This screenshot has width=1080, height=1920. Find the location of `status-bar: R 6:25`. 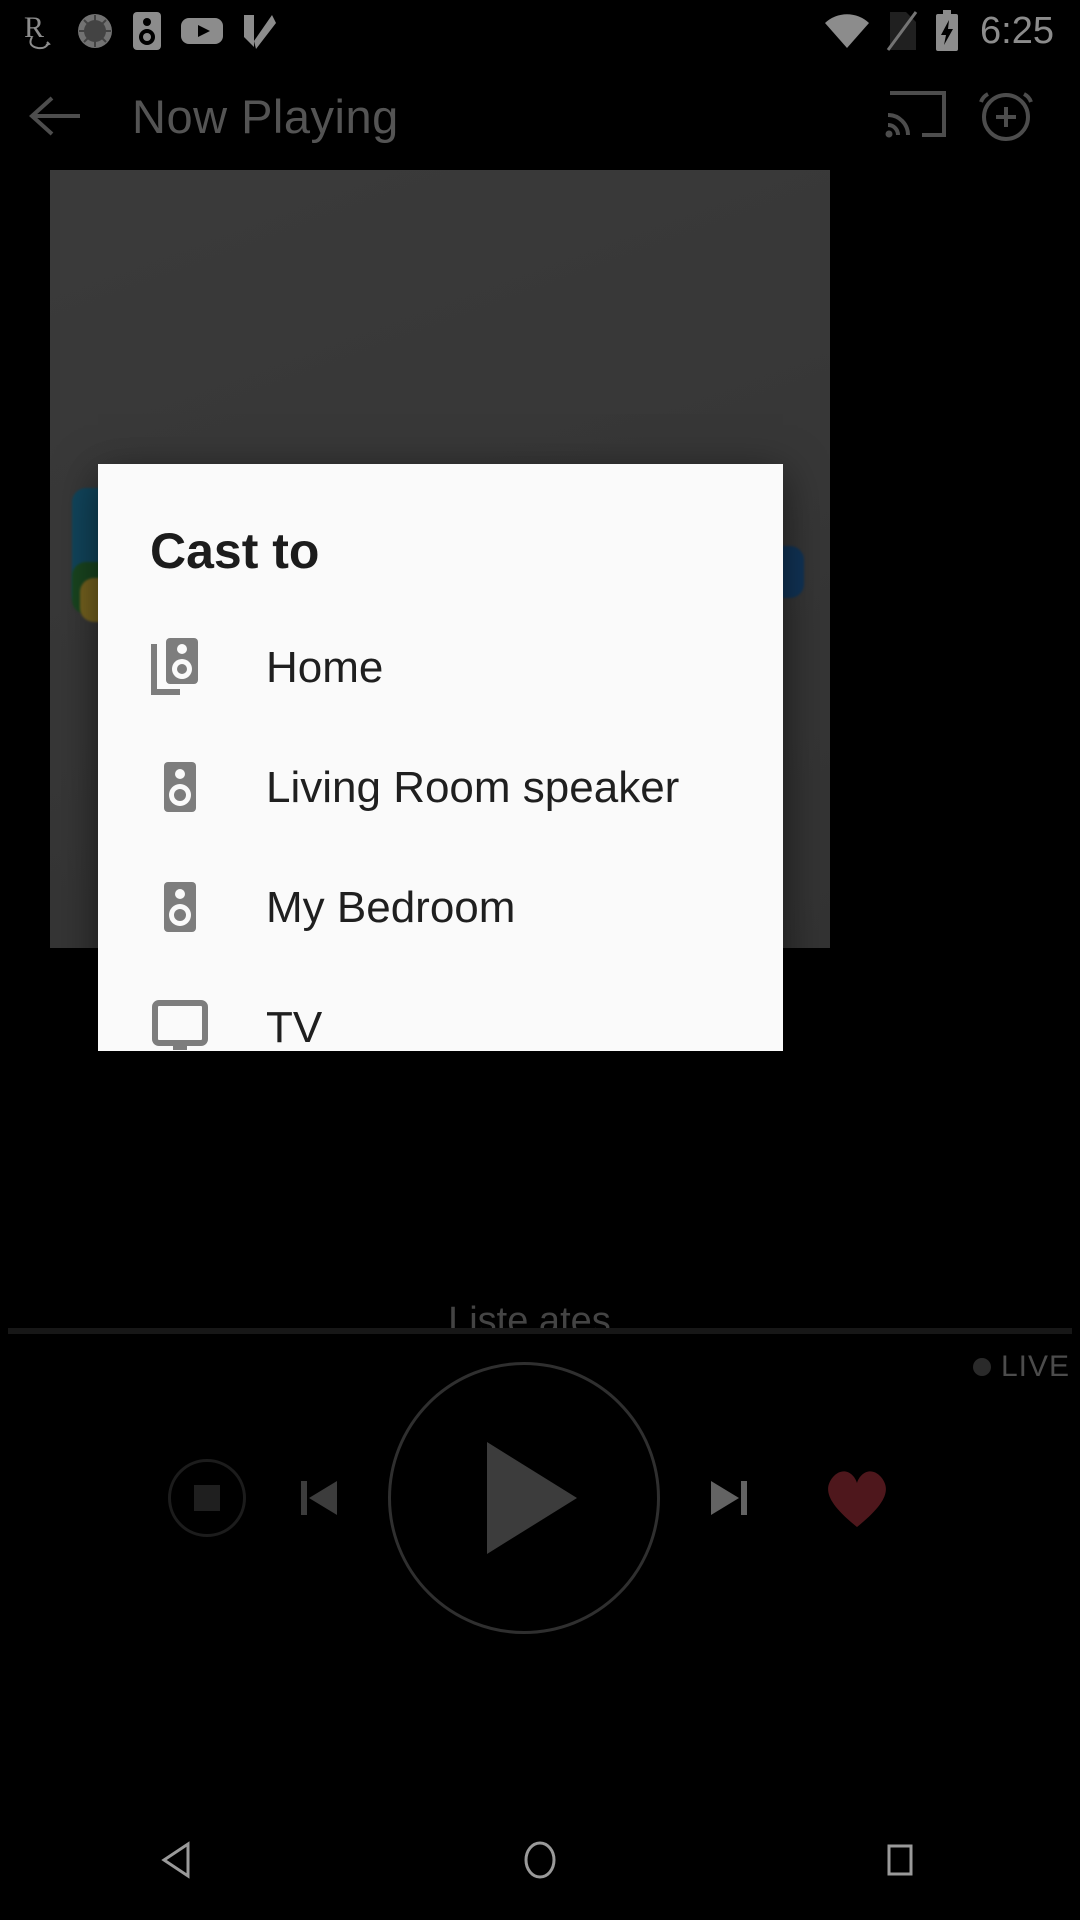

status-bar: R 6:25 is located at coordinates (540, 31).